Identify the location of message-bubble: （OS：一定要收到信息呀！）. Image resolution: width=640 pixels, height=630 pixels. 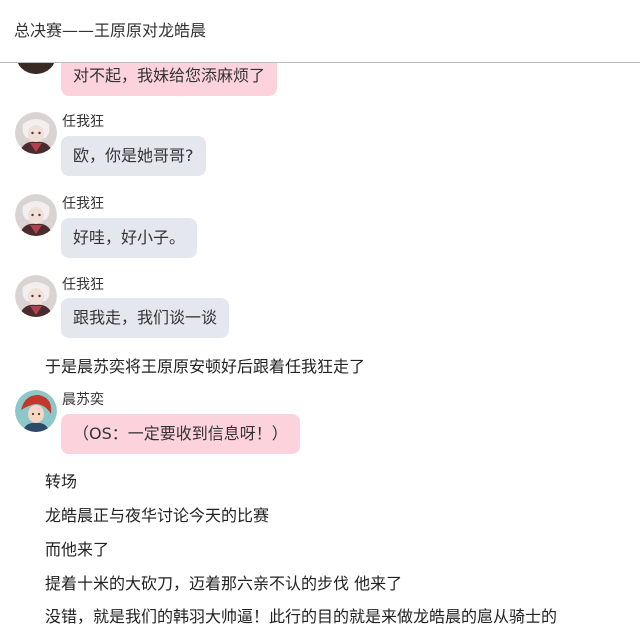
(180, 434).